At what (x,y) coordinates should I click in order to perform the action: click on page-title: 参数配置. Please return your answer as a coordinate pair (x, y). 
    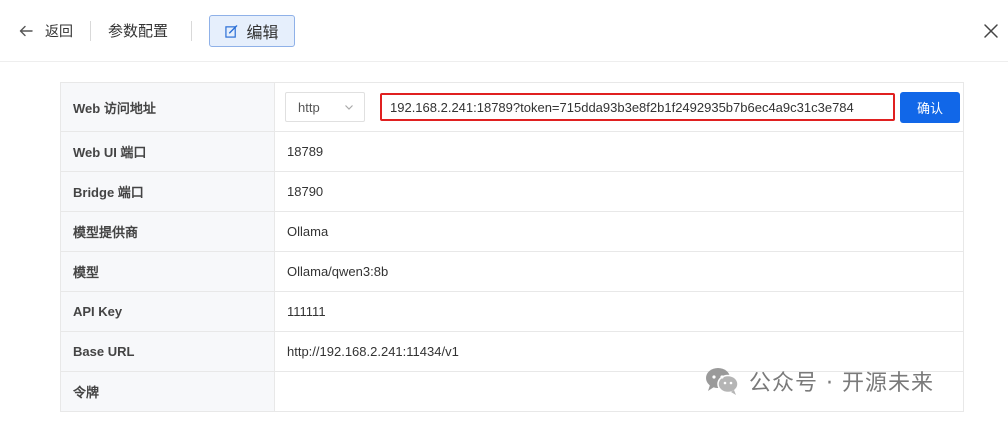
    Looking at the image, I should click on (138, 31).